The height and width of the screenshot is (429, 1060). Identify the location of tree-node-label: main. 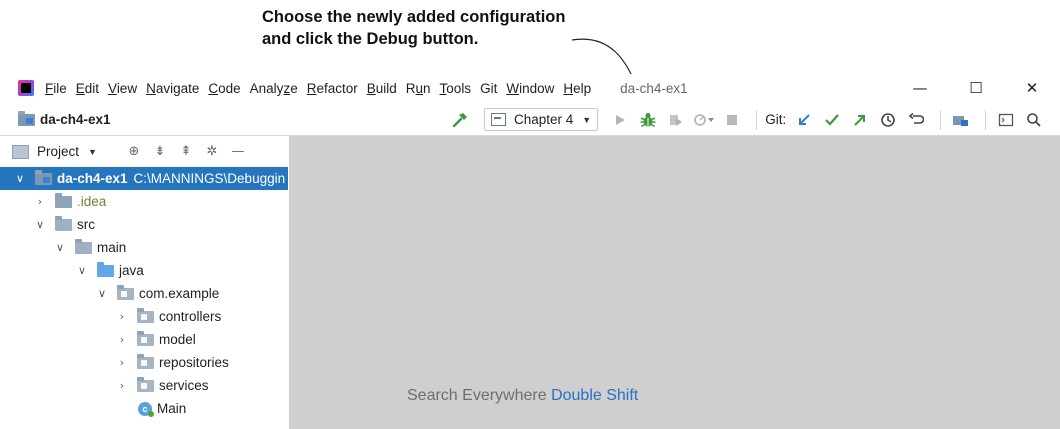
(112, 247).